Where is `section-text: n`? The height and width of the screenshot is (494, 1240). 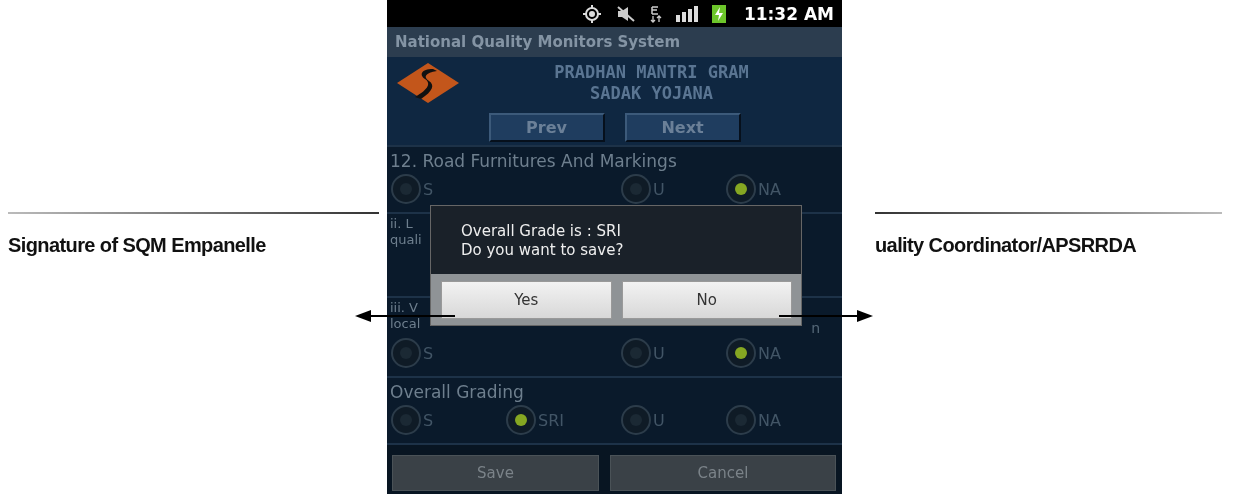 section-text: n is located at coordinates (815, 328).